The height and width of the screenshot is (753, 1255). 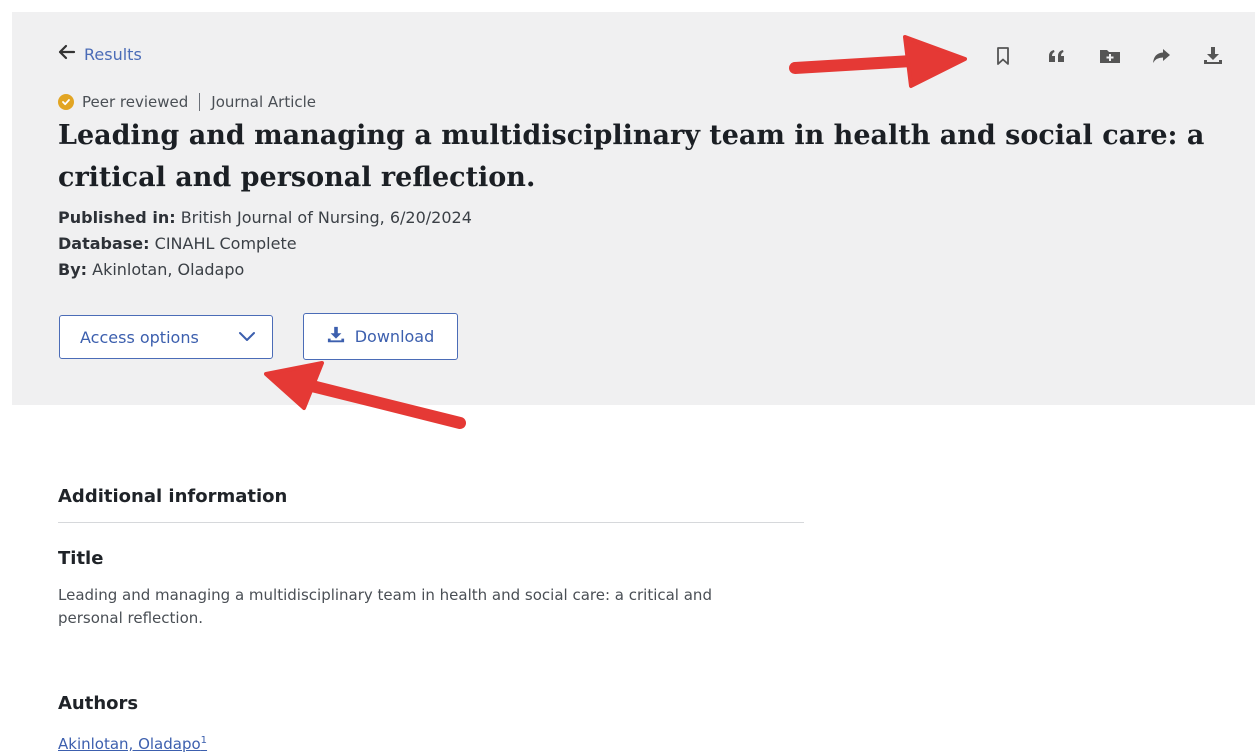 What do you see at coordinates (1177, 56) in the screenshot?
I see `share-icon` at bounding box center [1177, 56].